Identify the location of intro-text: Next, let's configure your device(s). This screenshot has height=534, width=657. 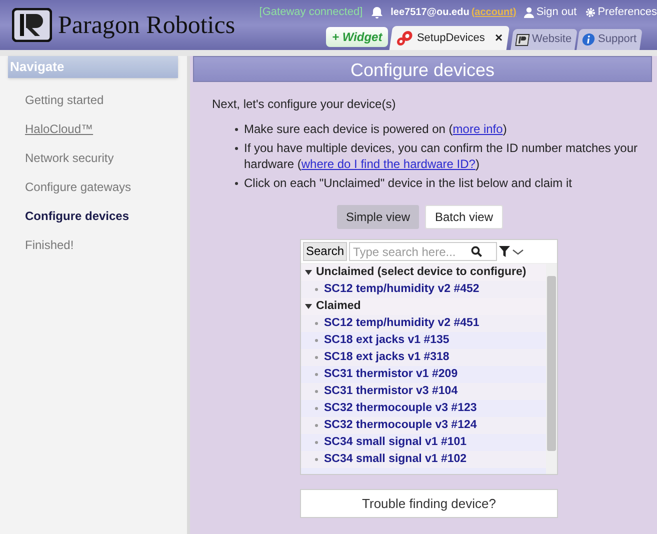
(304, 104).